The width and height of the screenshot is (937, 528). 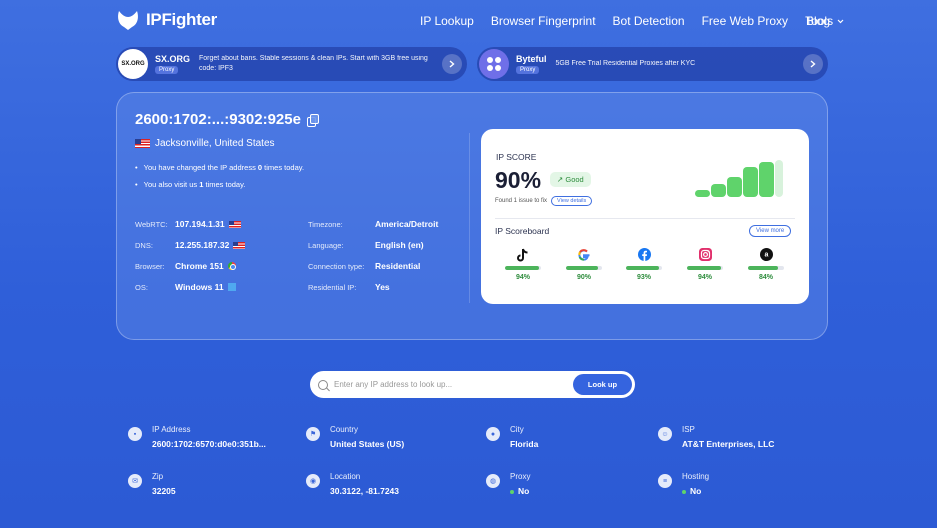 What do you see at coordinates (135, 481) in the screenshot?
I see `mailbox-icon: ✉` at bounding box center [135, 481].